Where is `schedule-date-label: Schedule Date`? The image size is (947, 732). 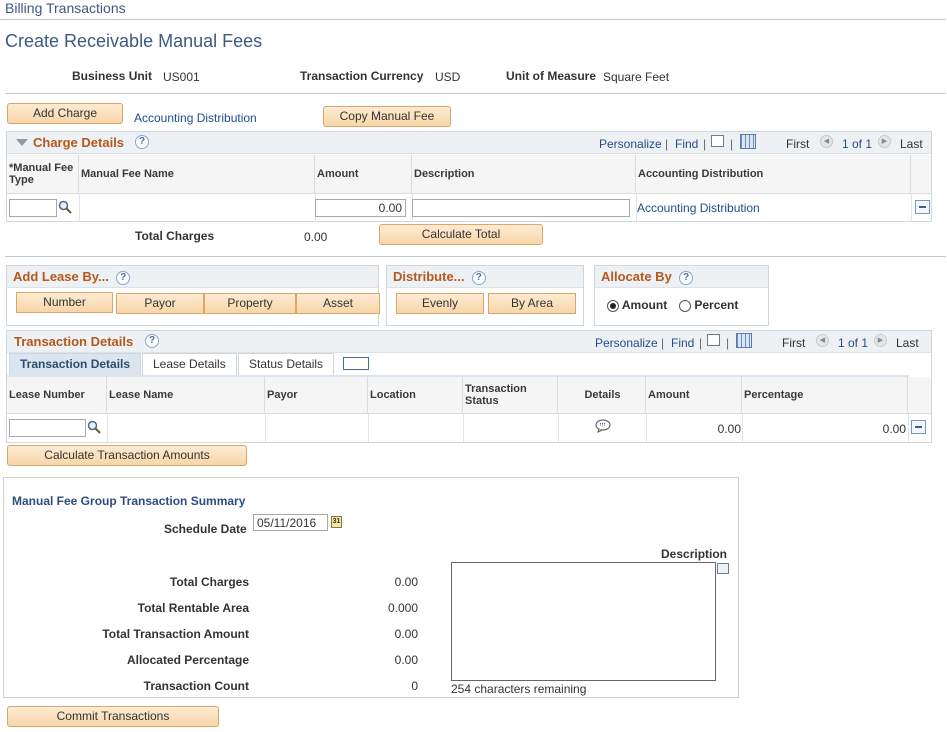 schedule-date-label: Schedule Date is located at coordinates (205, 529).